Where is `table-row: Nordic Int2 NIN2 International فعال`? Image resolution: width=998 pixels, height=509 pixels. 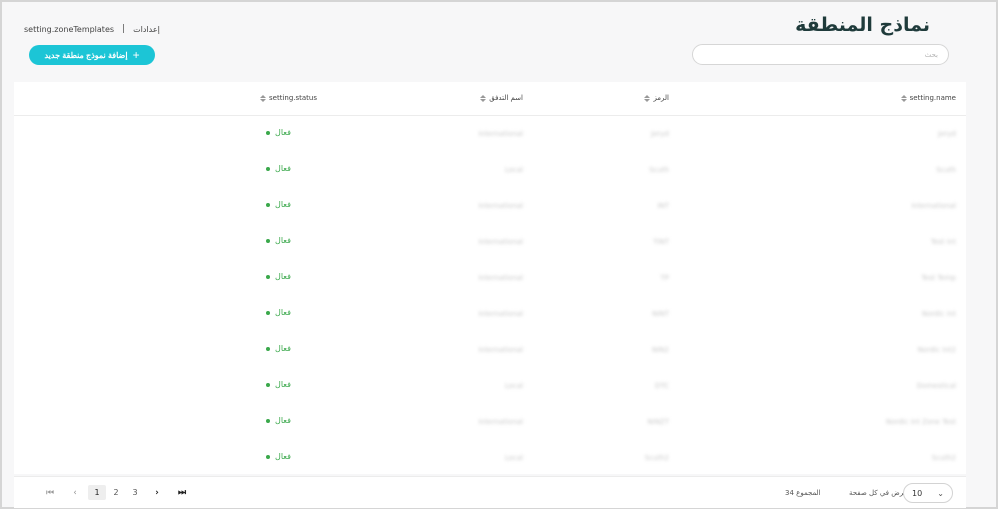
table-row: Nordic Int2 NIN2 International فعال is located at coordinates (490, 350).